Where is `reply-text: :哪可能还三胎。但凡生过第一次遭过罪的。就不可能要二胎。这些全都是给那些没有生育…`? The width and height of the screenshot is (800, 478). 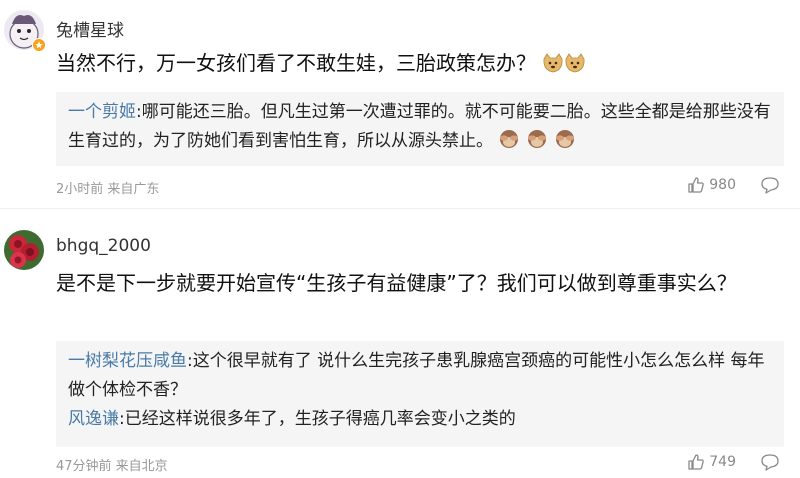 reply-text: :哪可能还三胎。但凡生过第一次遭过罪的。就不可能要二胎。这些全都是给那些没有生育… is located at coordinates (419, 126).